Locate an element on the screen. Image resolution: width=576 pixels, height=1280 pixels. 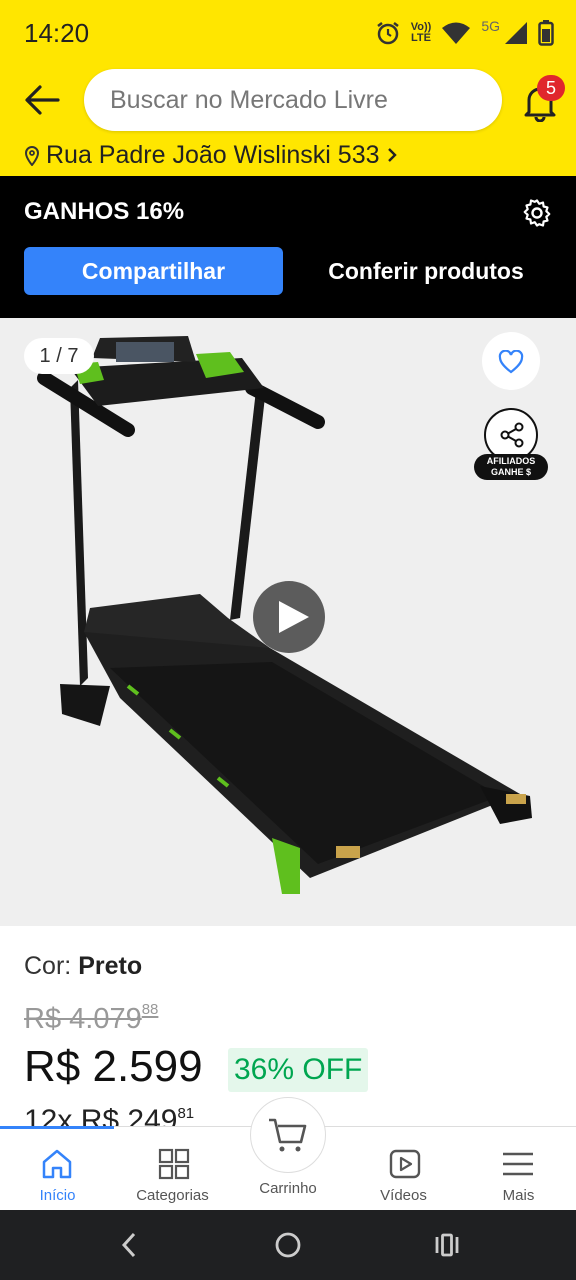
address-text: Rua Padre João Wislinski 533 is located at coordinates (213, 154).